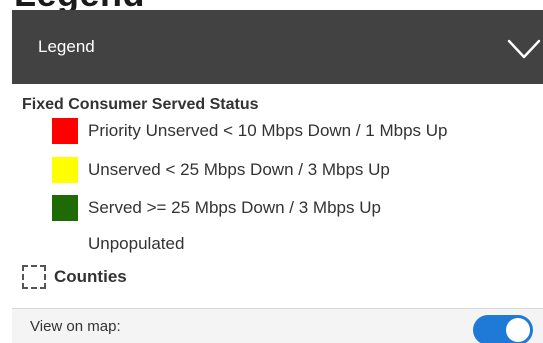 The image size is (543, 343). What do you see at coordinates (65, 131) in the screenshot?
I see `legend-swatch-red` at bounding box center [65, 131].